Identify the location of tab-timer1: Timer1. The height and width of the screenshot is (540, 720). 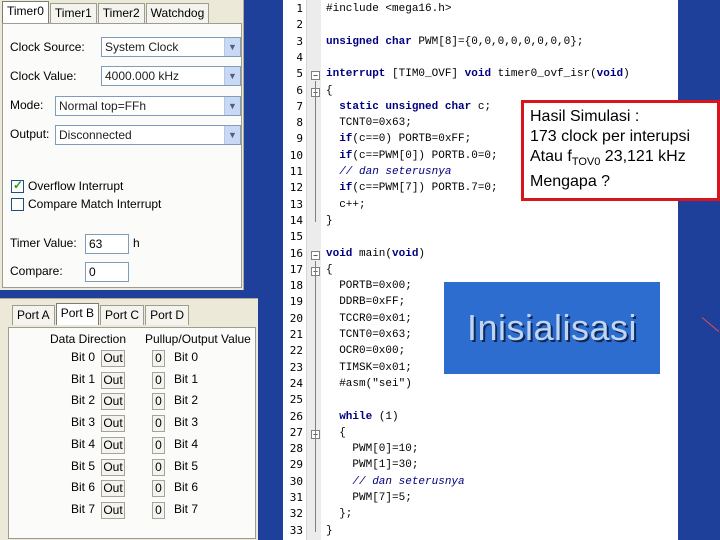
(73, 13).